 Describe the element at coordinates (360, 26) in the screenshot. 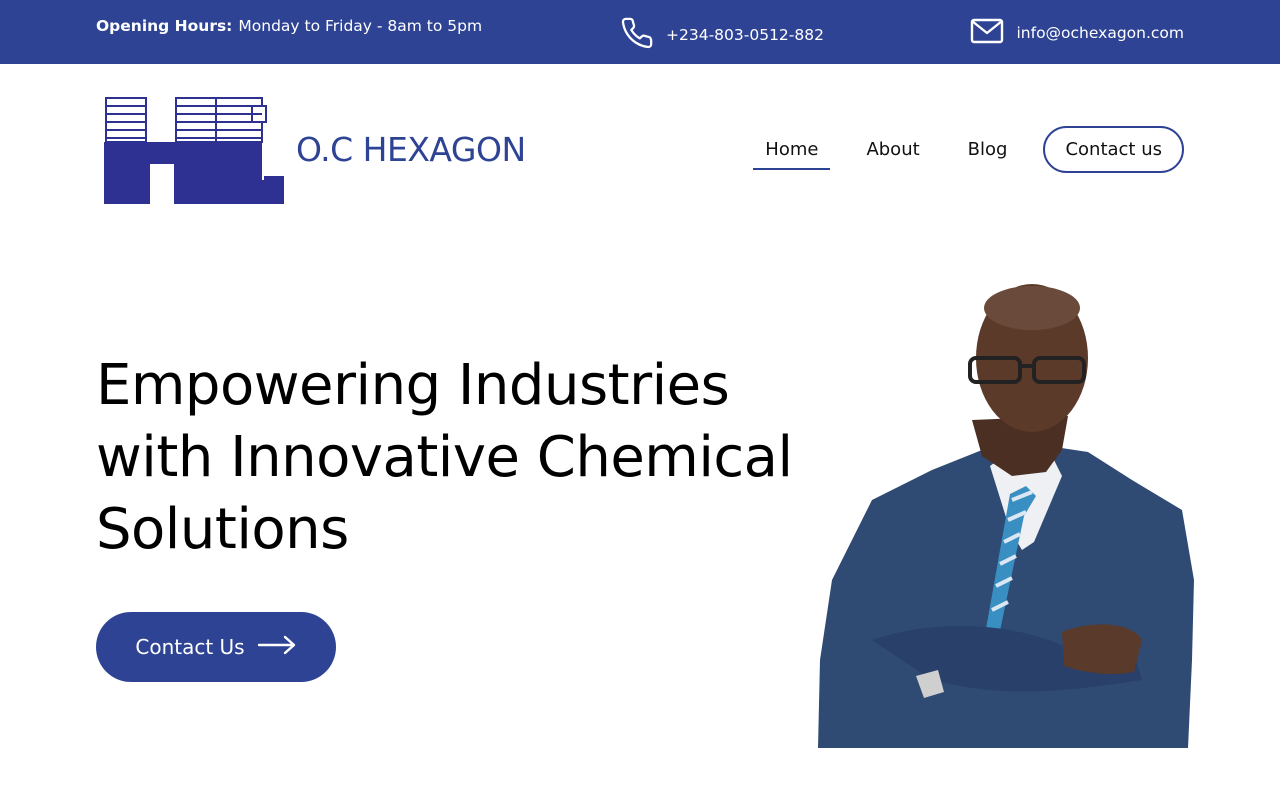

I see `opening-hours-value: Monday to Friday - 8am to 5pm` at that location.